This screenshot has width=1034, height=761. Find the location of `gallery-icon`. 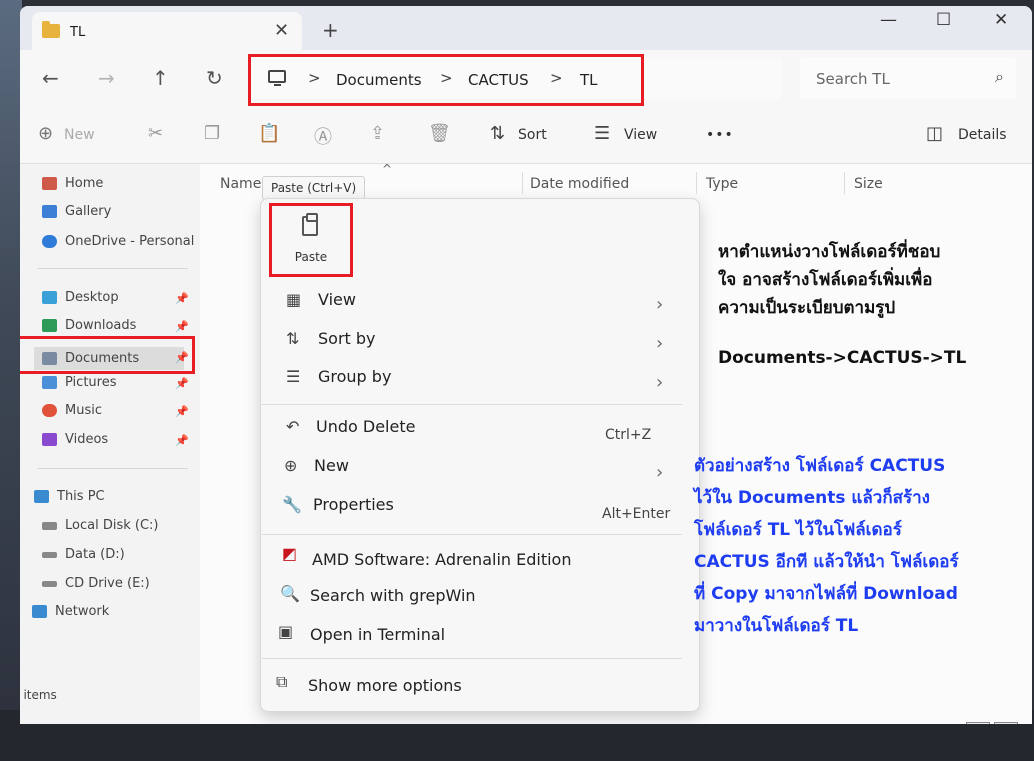

gallery-icon is located at coordinates (49, 211).